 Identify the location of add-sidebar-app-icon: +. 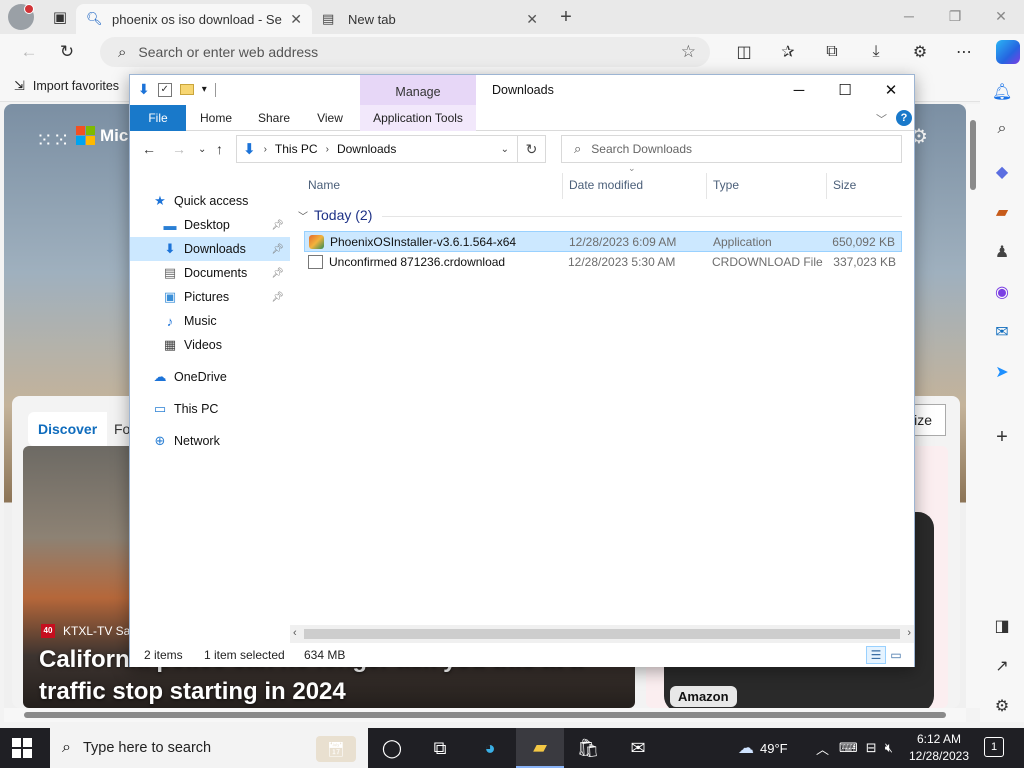
(1002, 437).